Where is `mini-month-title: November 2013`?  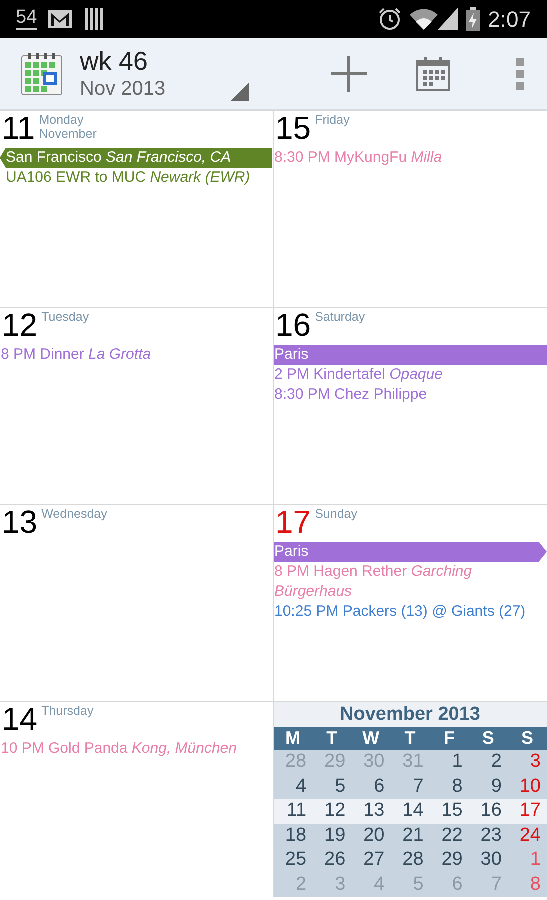 mini-month-title: November 2013 is located at coordinates (410, 714).